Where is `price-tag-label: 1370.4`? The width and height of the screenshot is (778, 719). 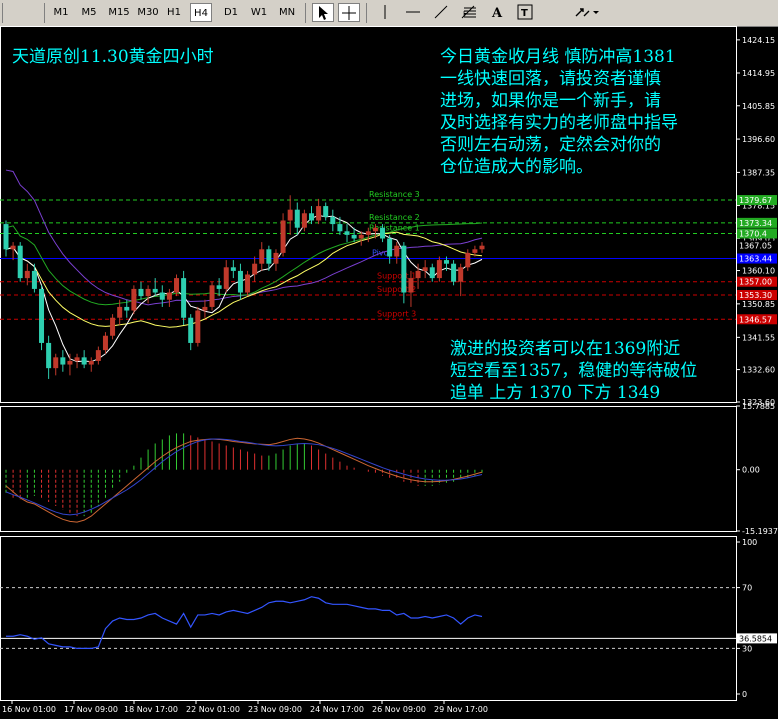
price-tag-label: 1370.4 is located at coordinates (753, 233).